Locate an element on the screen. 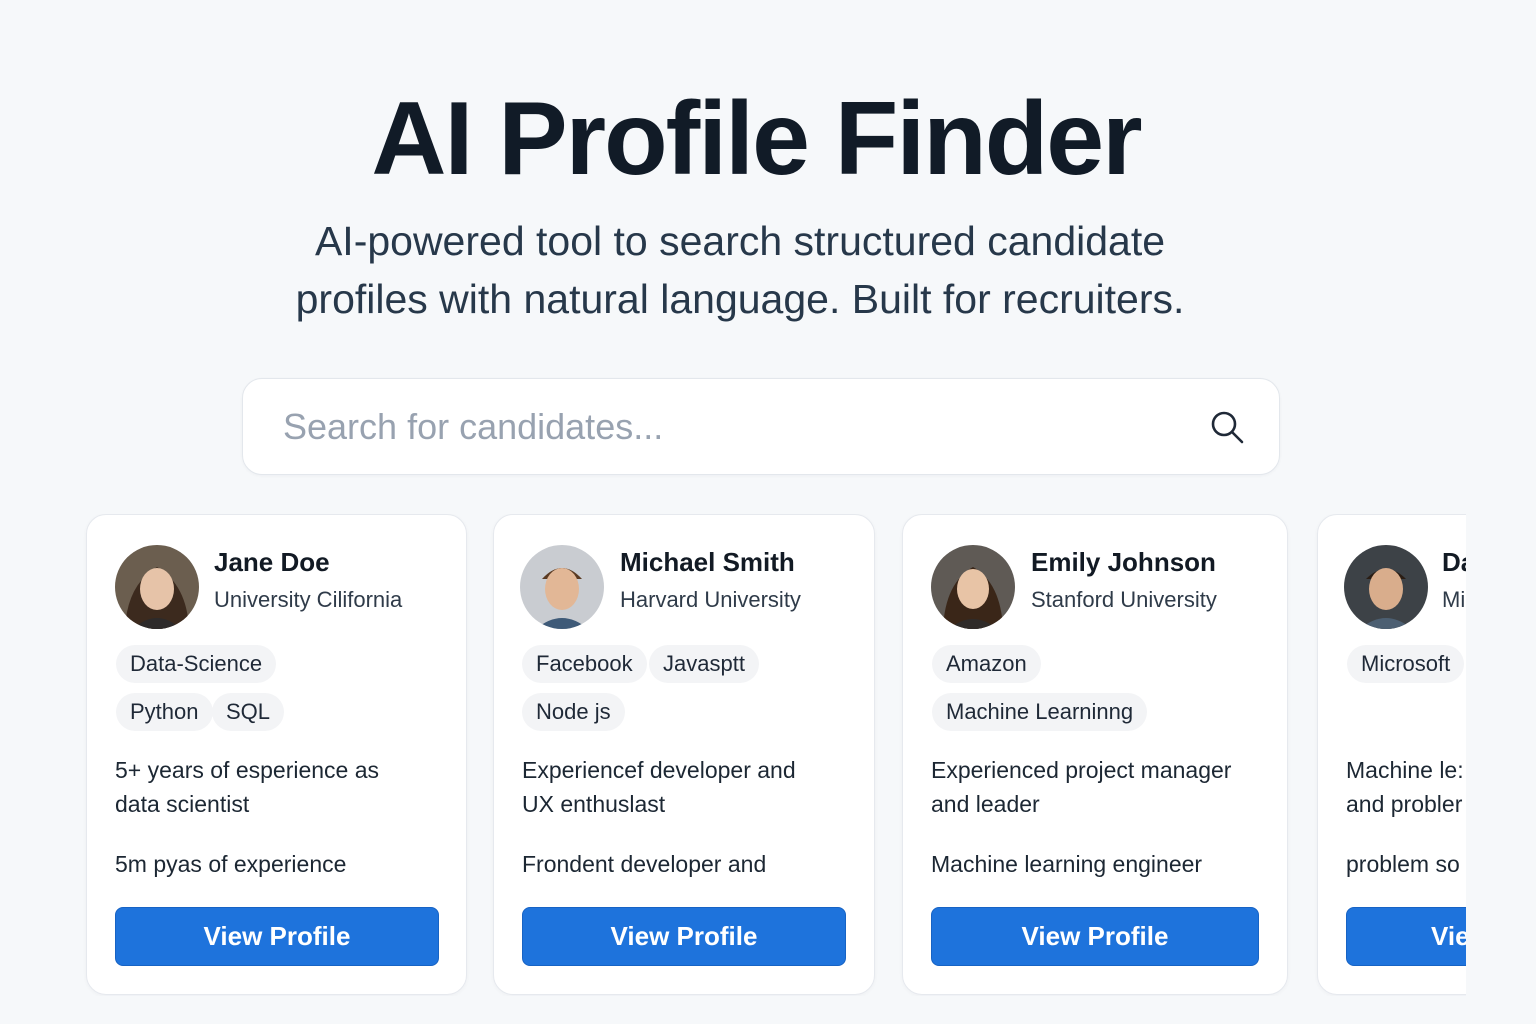  candidate-note: 5m pyas of experience is located at coordinates (231, 864).